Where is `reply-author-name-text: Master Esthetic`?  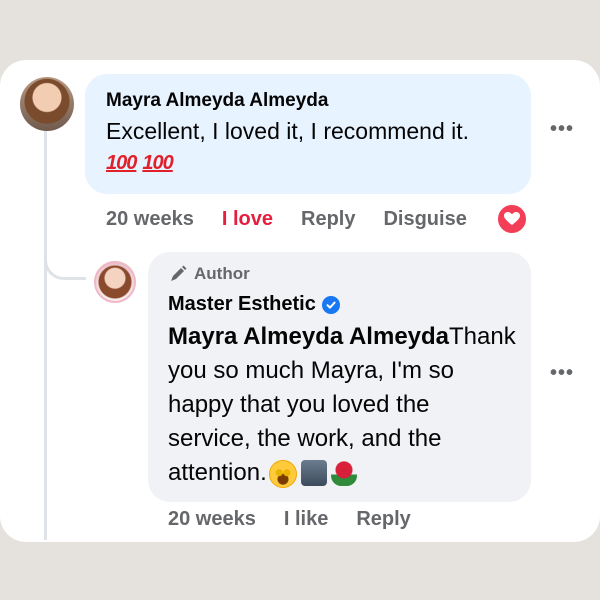 reply-author-name-text: Master Esthetic is located at coordinates (242, 304).